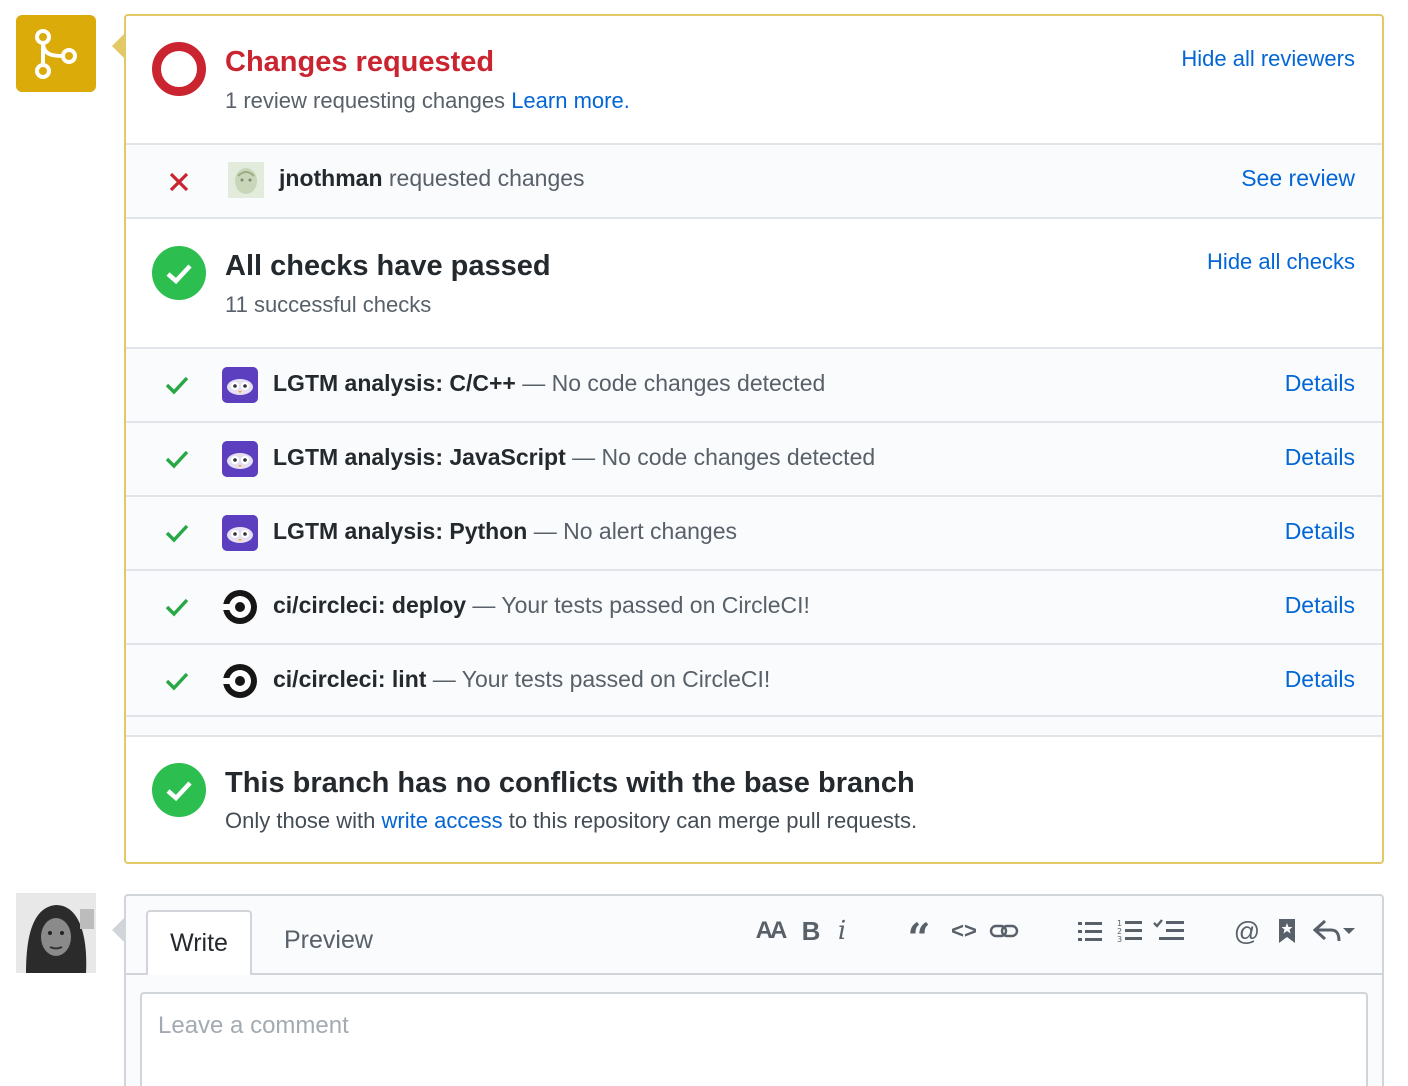 Image resolution: width=1408 pixels, height=1086 pixels. What do you see at coordinates (919, 938) in the screenshot?
I see `quote-icon: “` at bounding box center [919, 938].